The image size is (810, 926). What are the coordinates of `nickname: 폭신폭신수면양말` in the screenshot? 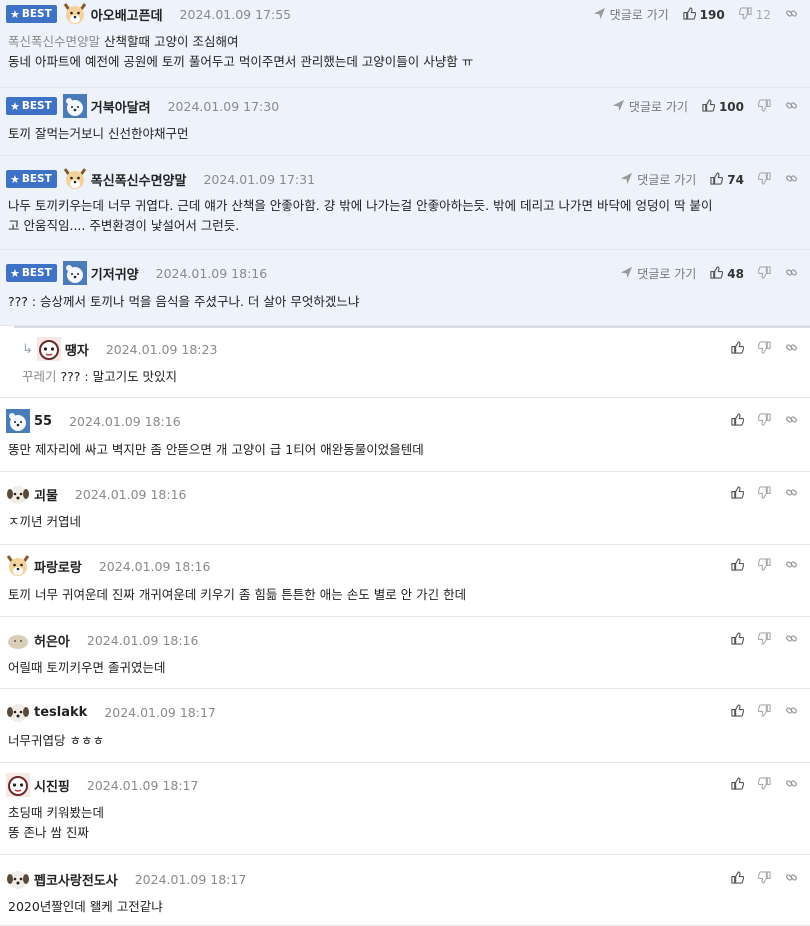 It's located at (139, 179).